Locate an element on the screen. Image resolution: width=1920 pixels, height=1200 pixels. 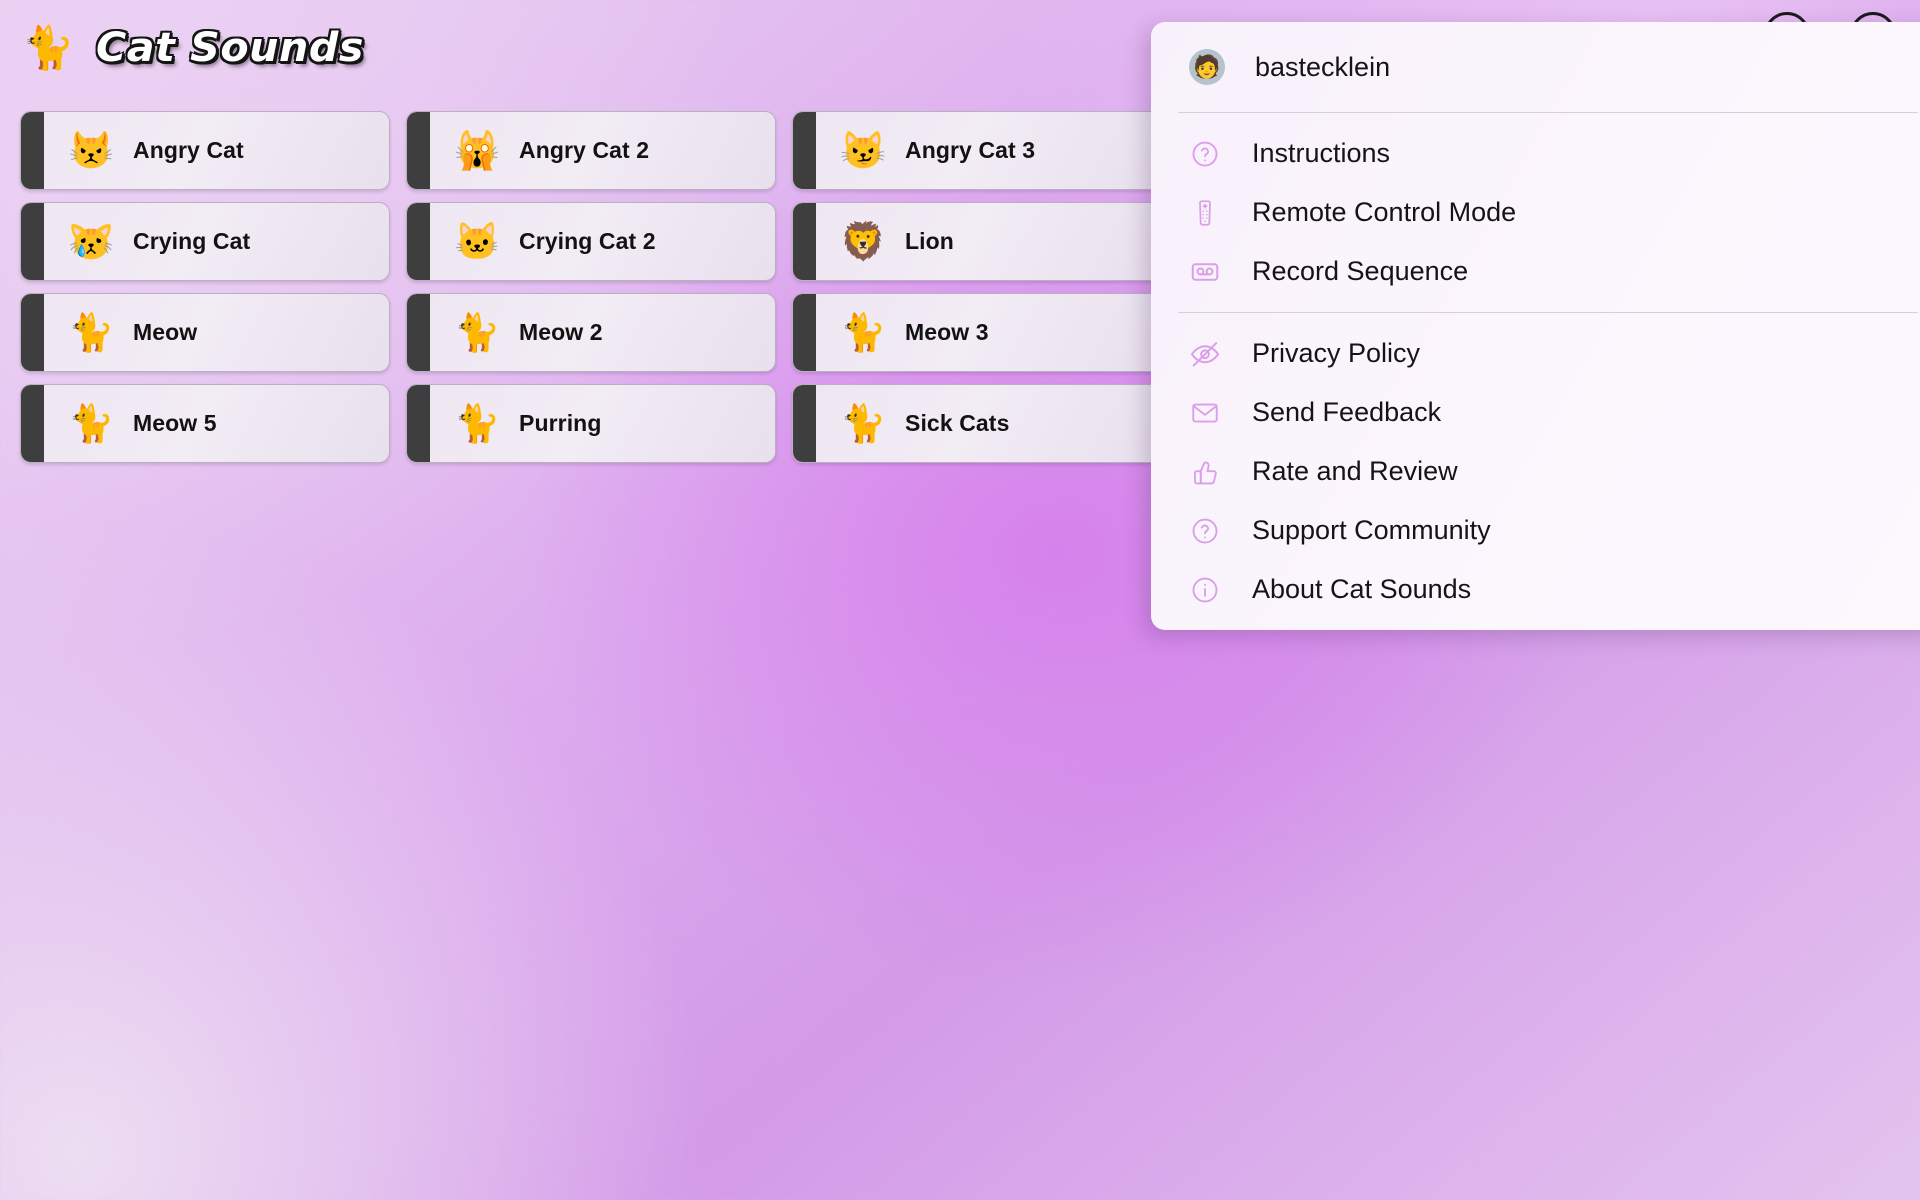
meow-2-icon: 🐈 is located at coordinates (477, 332).